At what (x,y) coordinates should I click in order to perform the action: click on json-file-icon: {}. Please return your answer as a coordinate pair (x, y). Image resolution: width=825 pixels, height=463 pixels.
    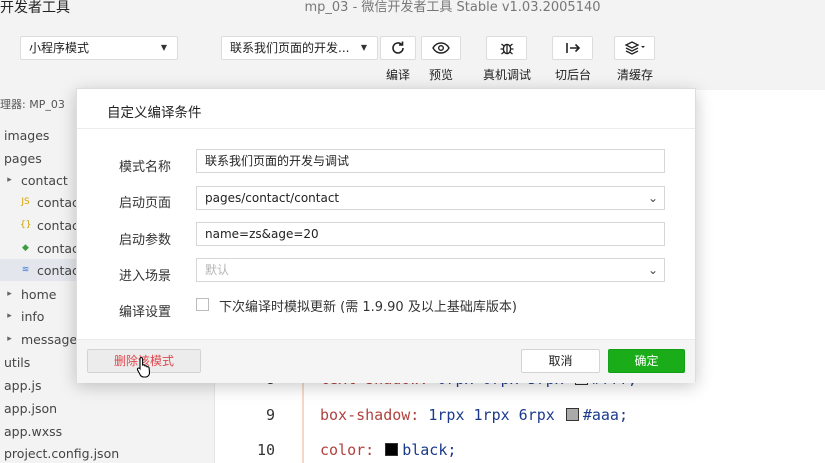
    Looking at the image, I should click on (26, 225).